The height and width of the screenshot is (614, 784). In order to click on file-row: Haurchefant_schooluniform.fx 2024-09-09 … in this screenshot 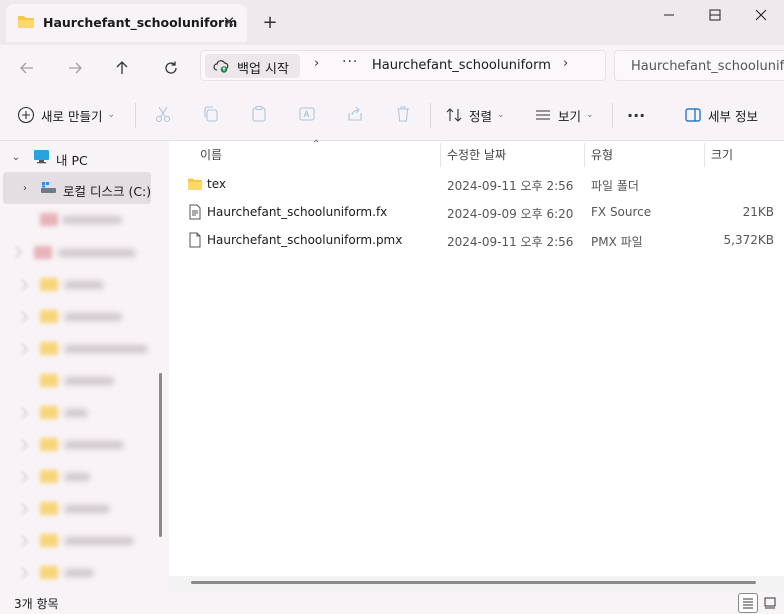, I will do `click(481, 212)`.